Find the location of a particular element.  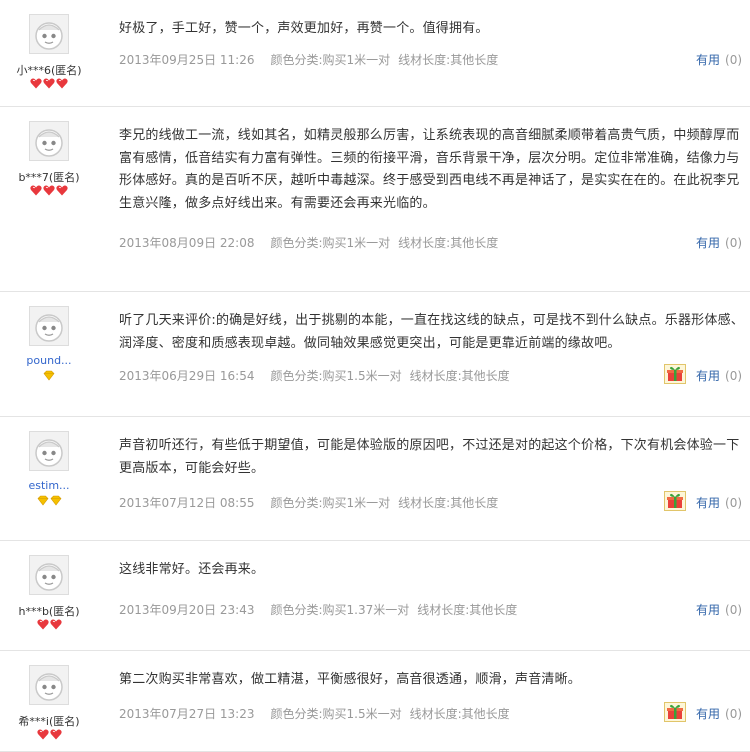

review-meta: 2013年09月25日 11:26 颜色分类:购买1米一对 线材长度:其他长度 is located at coordinates (315, 59).